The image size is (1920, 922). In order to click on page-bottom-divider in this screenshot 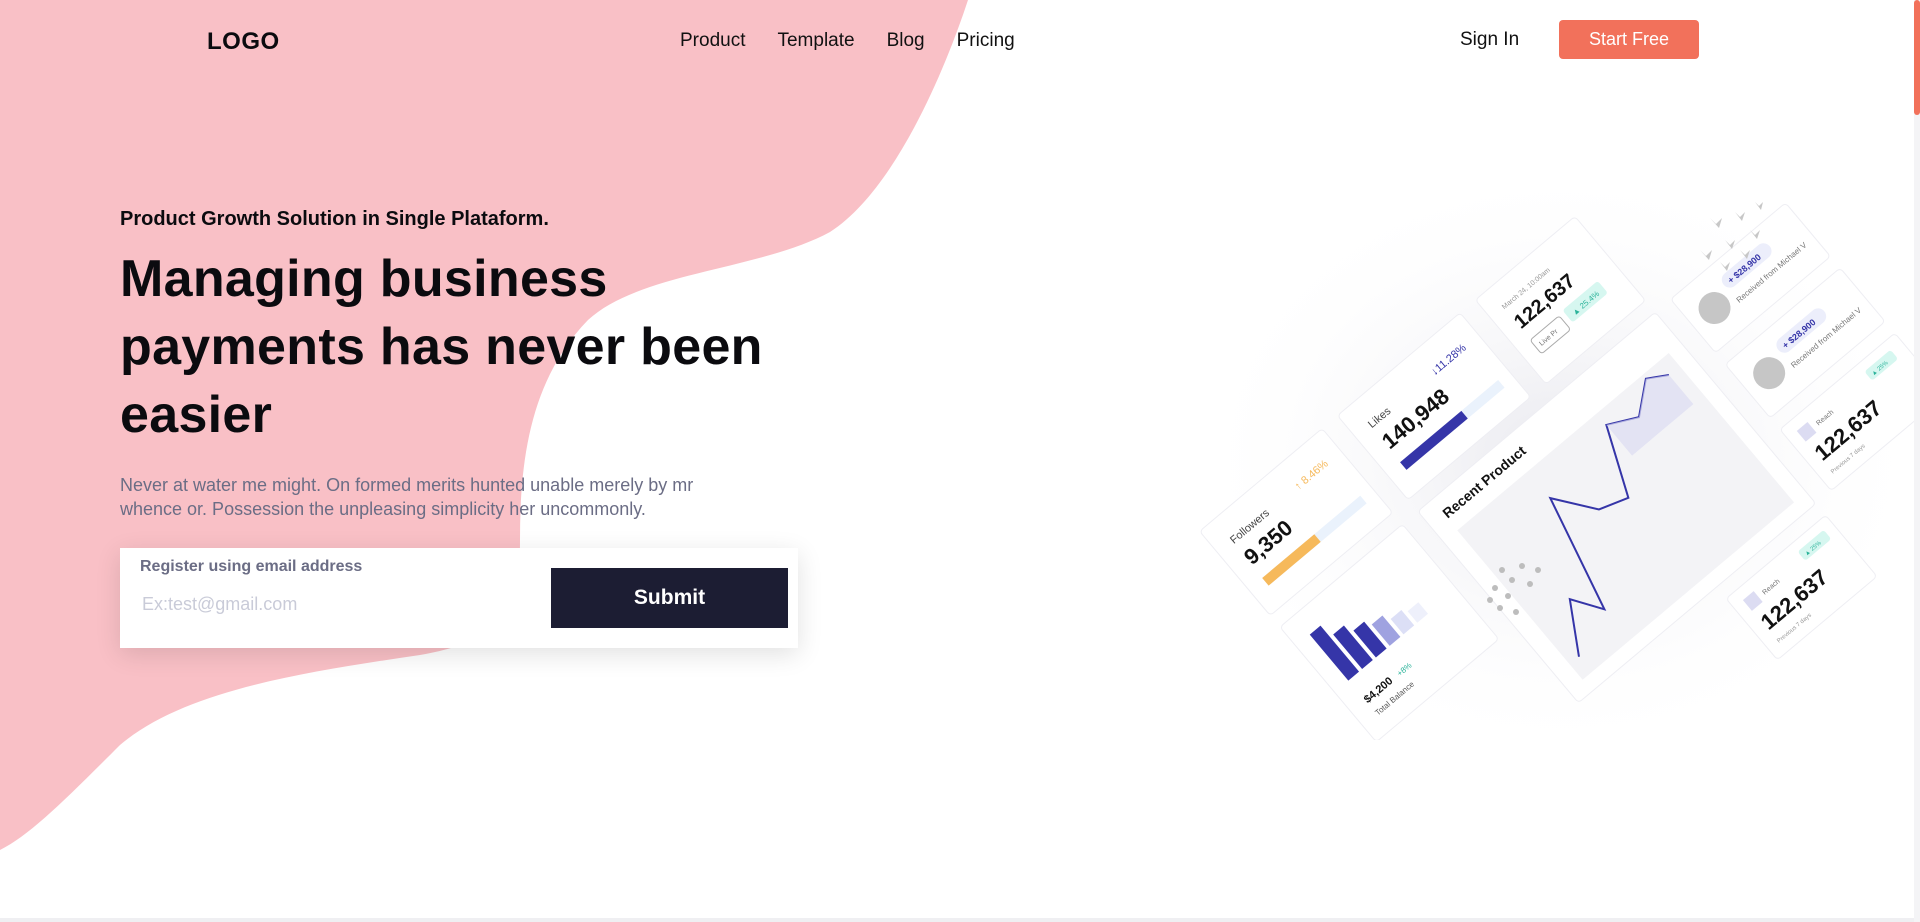, I will do `click(960, 920)`.